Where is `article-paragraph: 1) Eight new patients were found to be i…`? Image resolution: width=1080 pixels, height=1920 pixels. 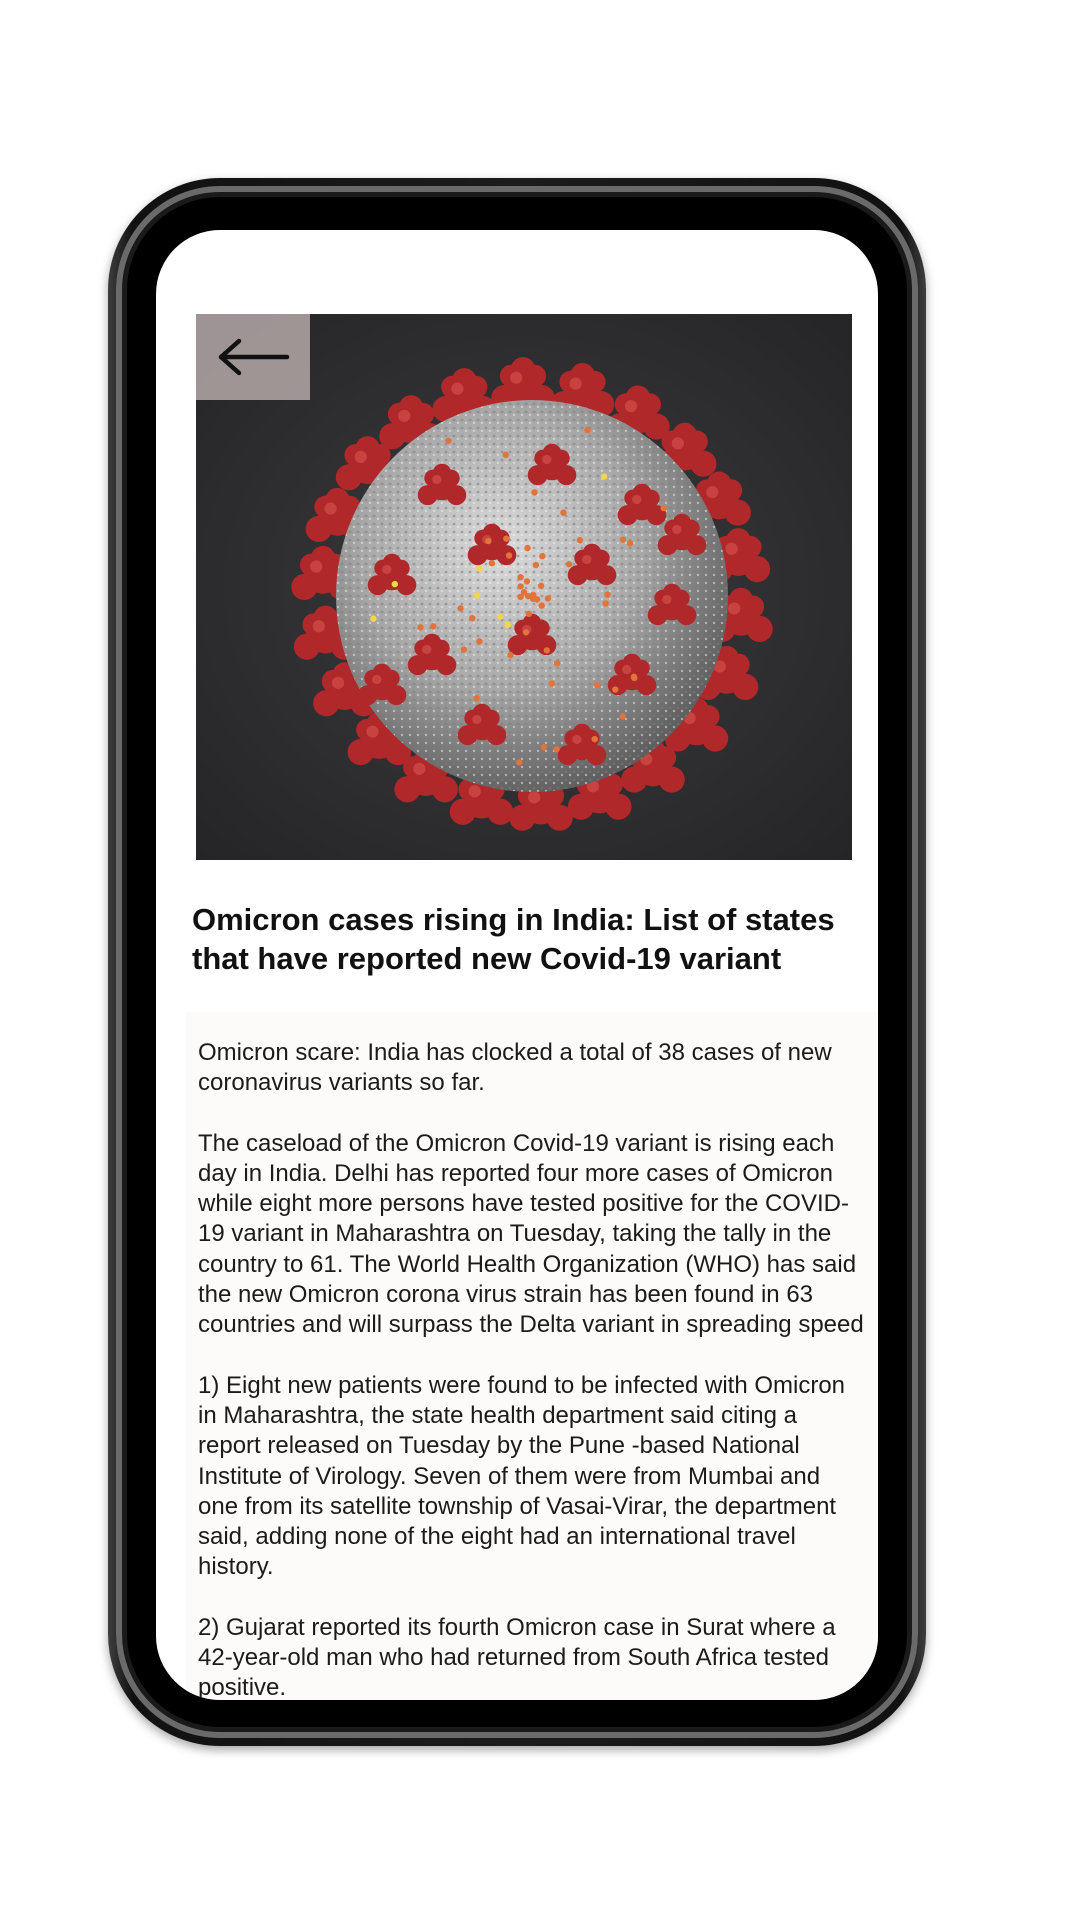
article-paragraph: 1) Eight new patients were found to be i… is located at coordinates (532, 1477).